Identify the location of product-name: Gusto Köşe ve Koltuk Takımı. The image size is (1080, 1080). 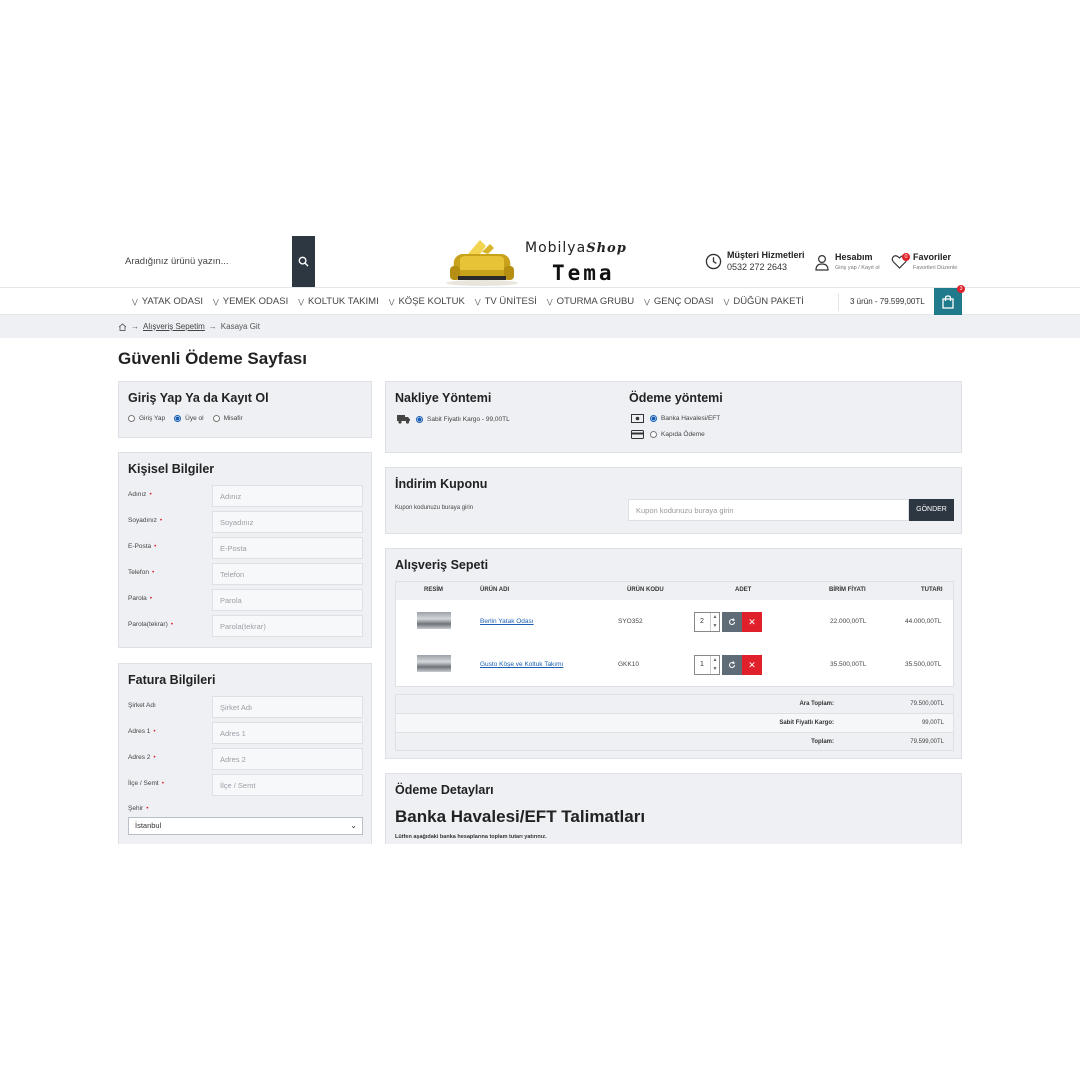
(521, 664).